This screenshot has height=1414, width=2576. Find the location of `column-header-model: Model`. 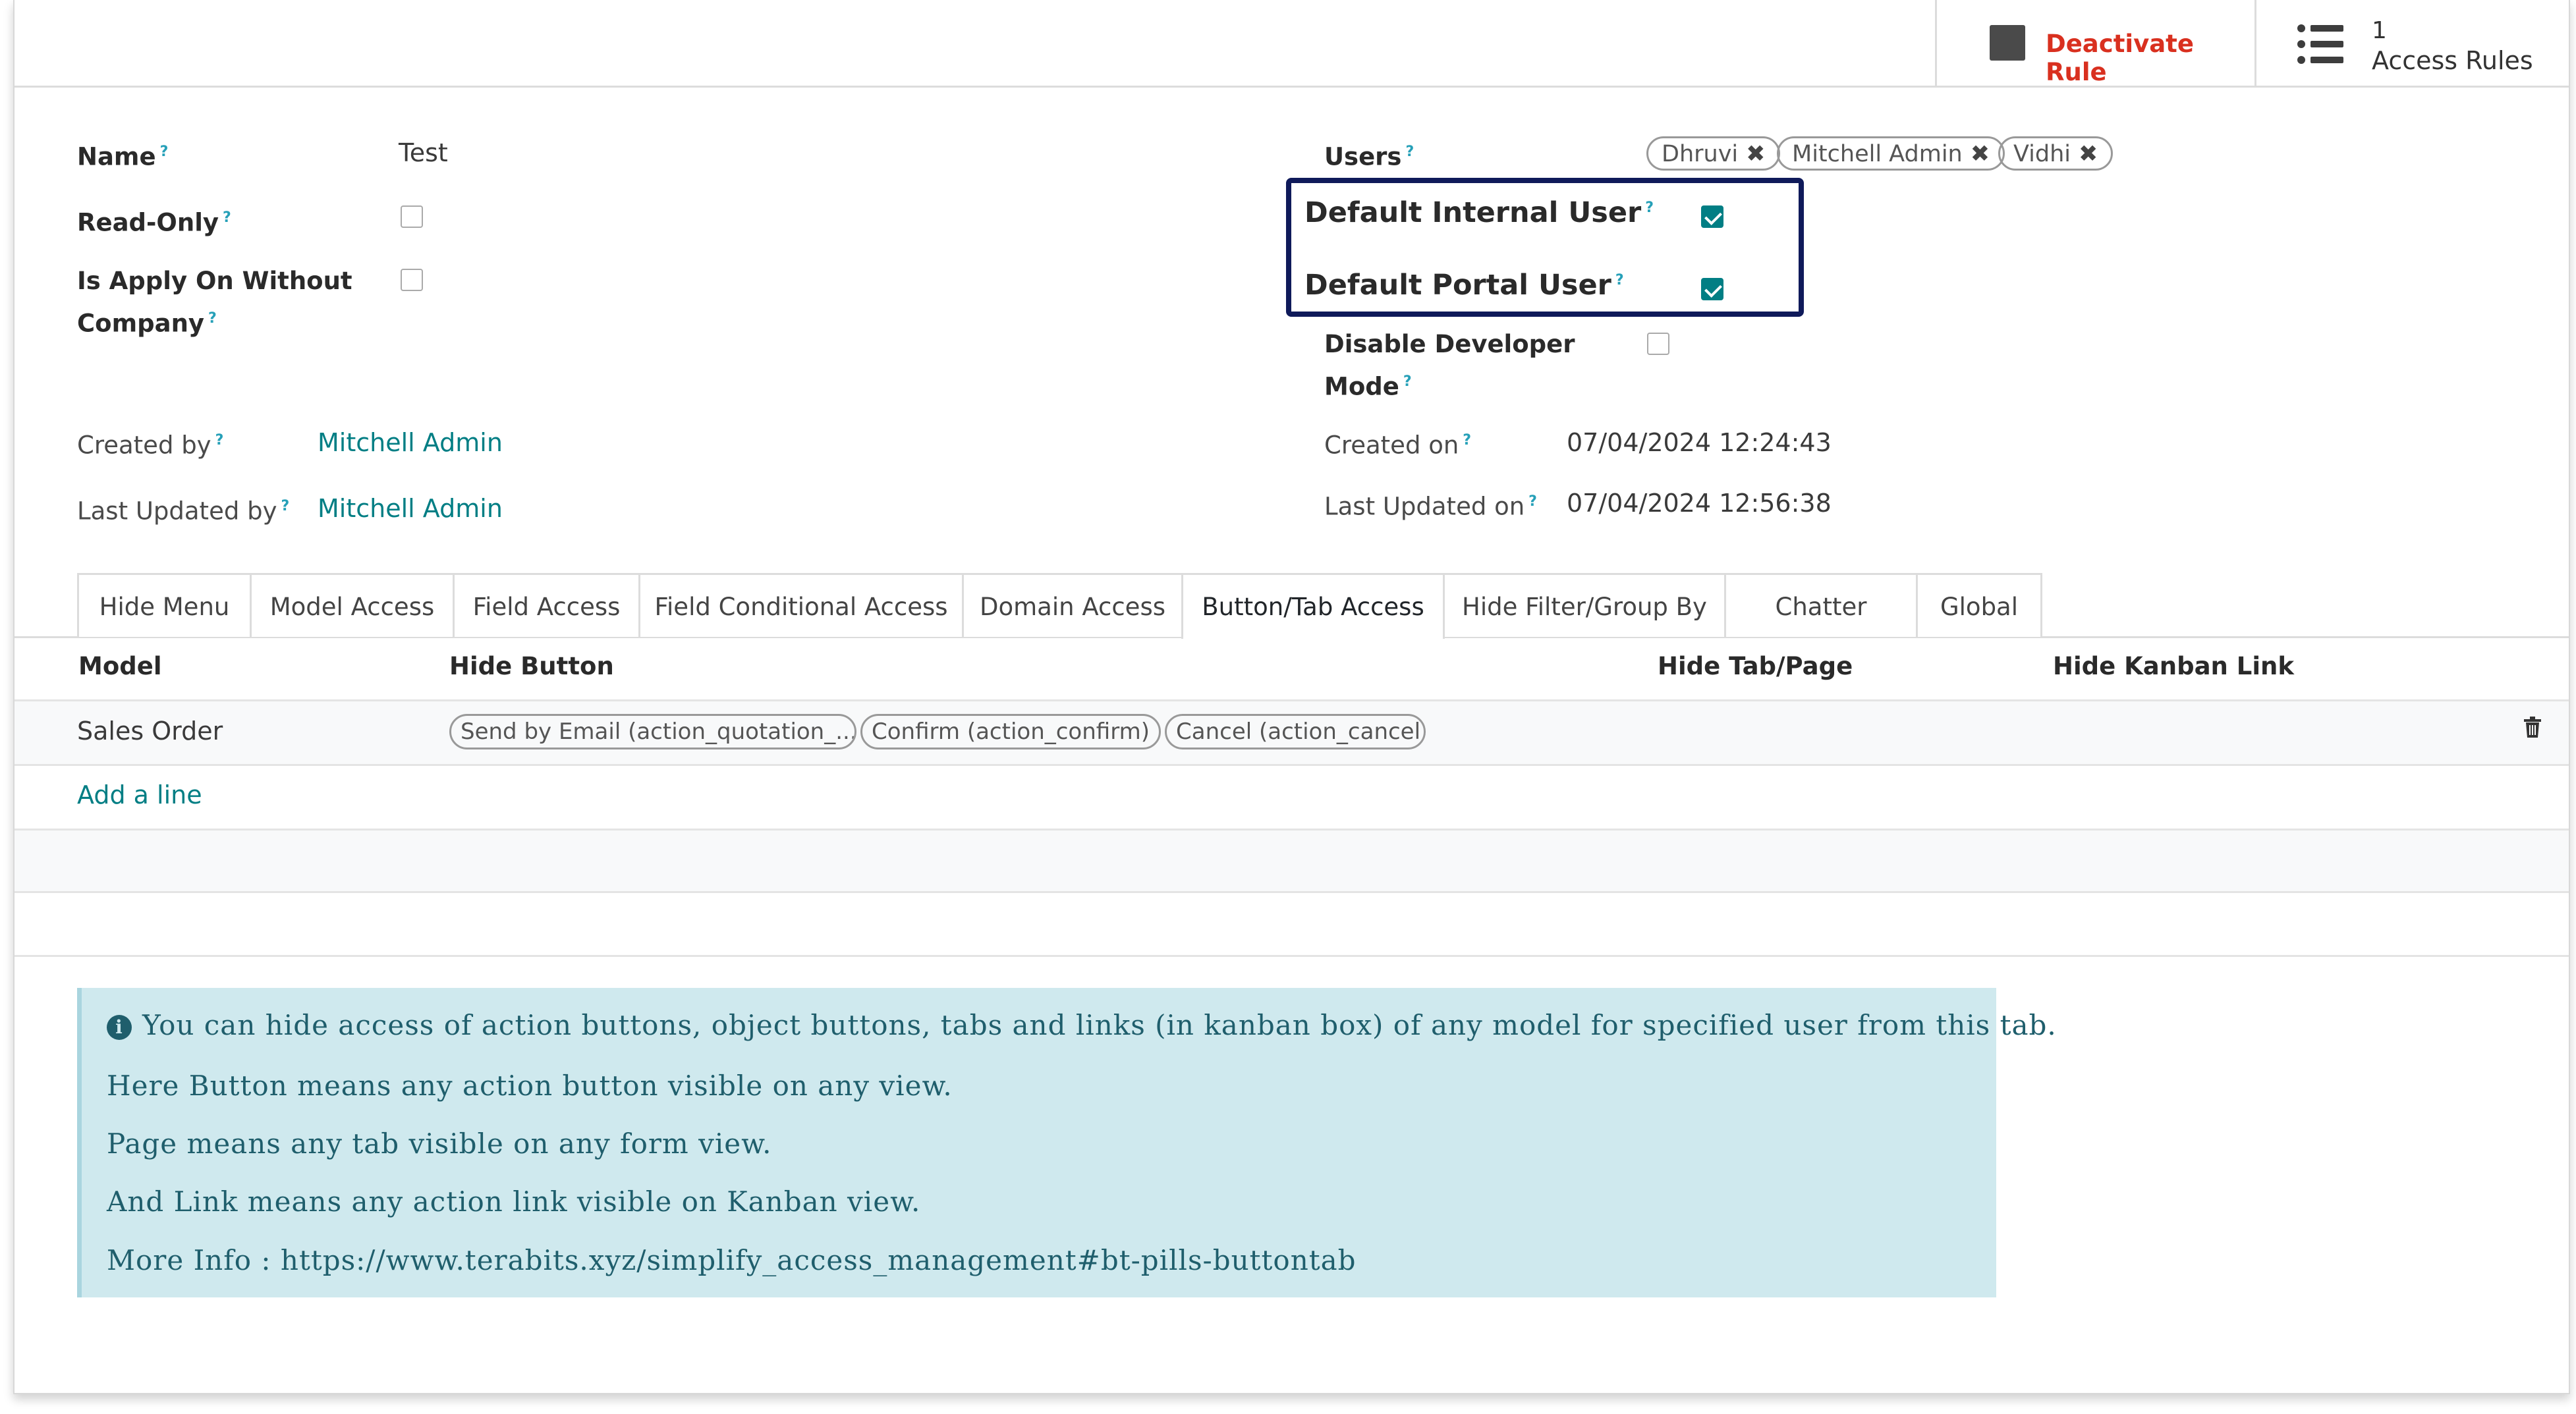

column-header-model: Model is located at coordinates (120, 666).